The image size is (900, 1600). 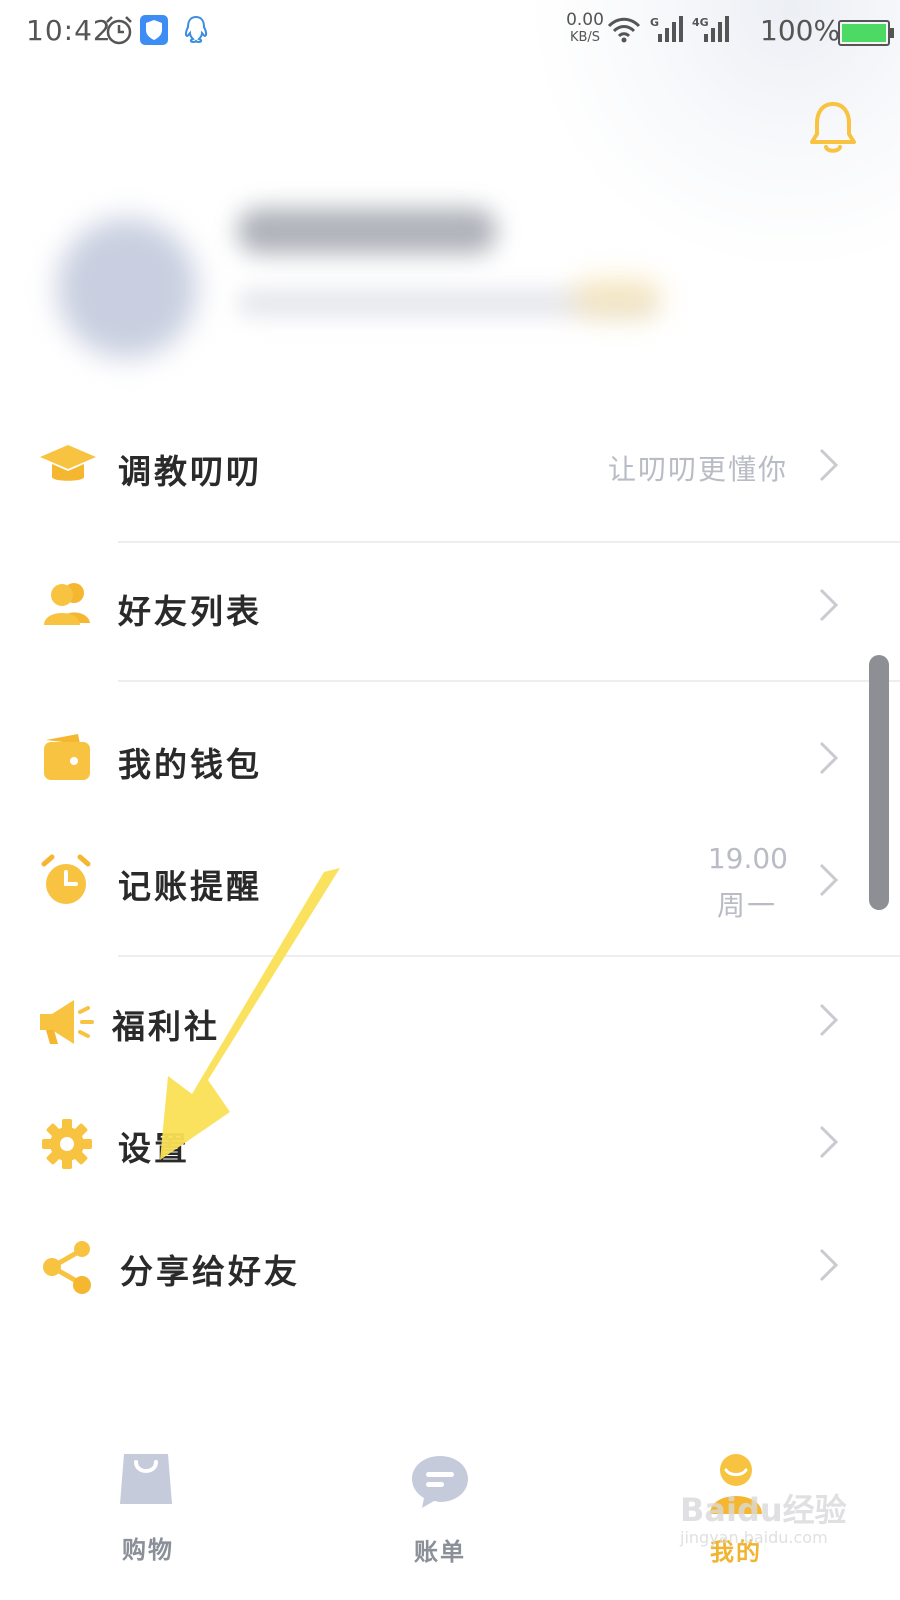 What do you see at coordinates (68, 760) in the screenshot?
I see `wallet-icon` at bounding box center [68, 760].